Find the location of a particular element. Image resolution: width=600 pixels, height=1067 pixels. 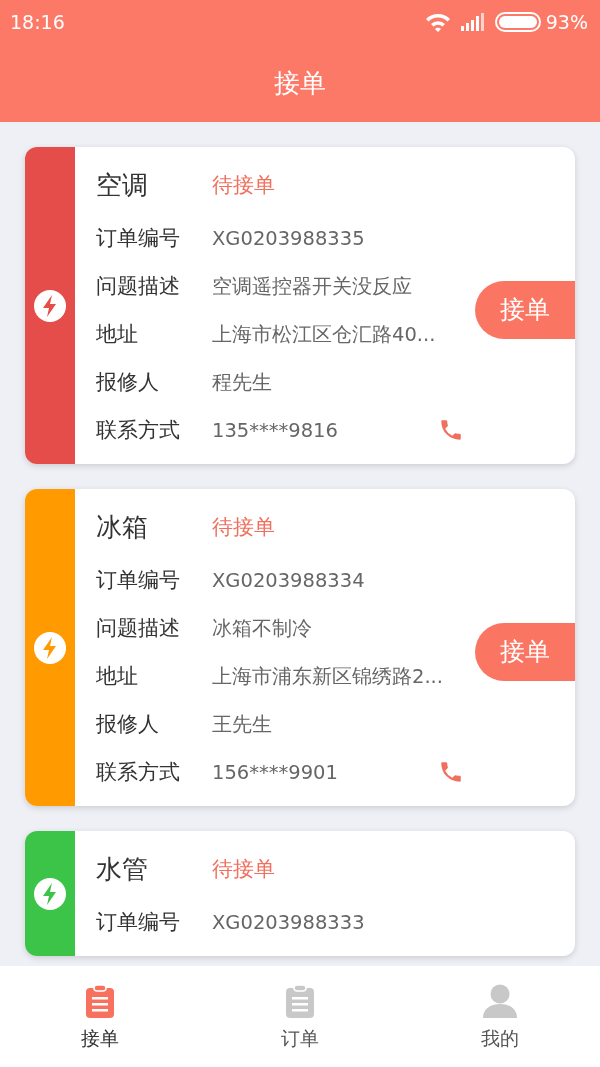

order-category: 冰箱 is located at coordinates (122, 527).